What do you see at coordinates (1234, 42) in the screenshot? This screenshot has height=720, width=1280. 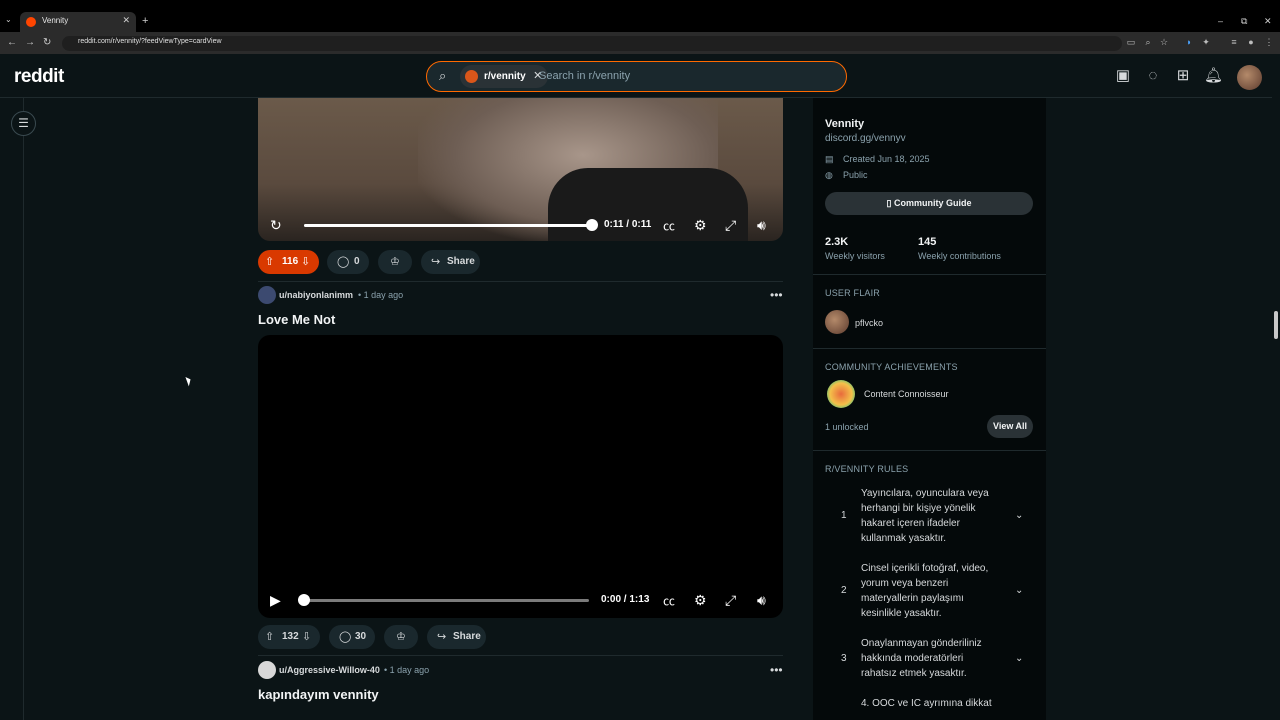 I see `media-icon: ≡` at bounding box center [1234, 42].